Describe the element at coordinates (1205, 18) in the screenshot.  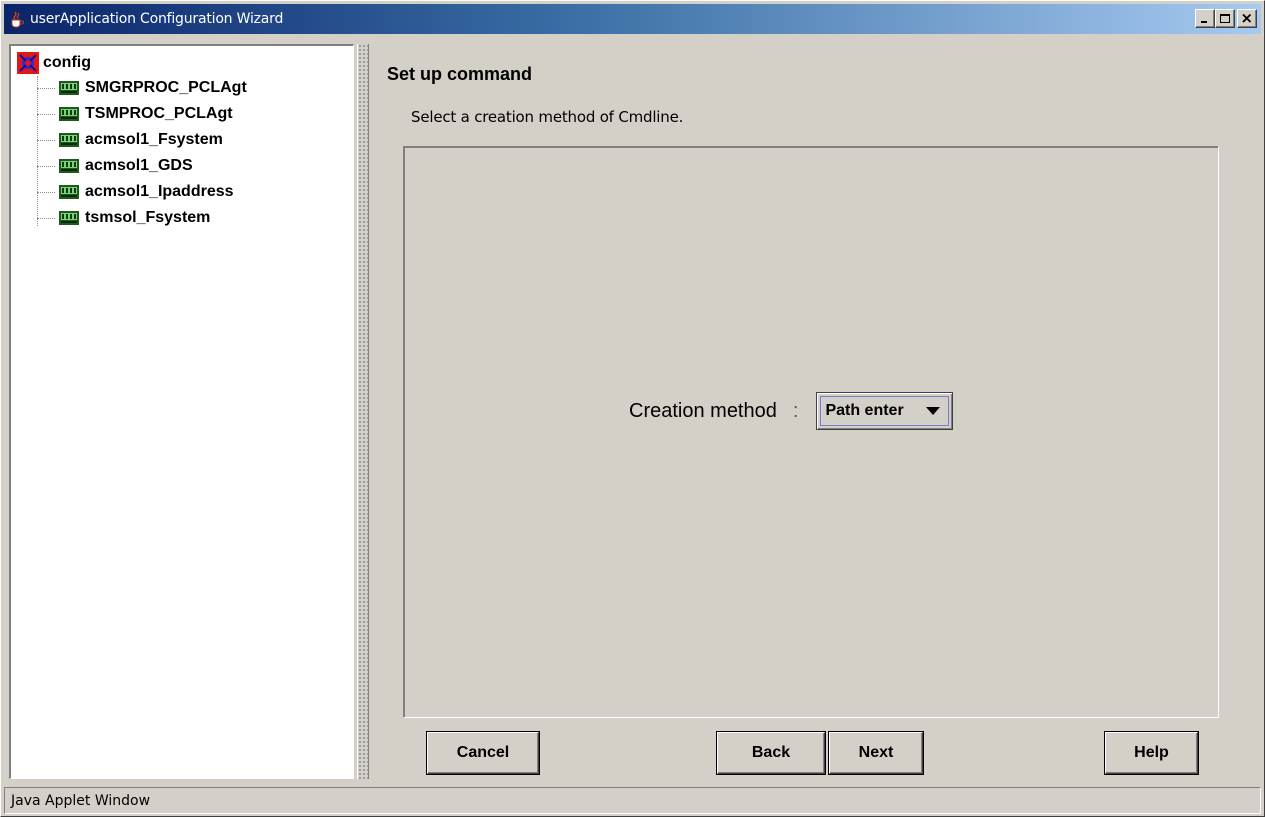
I see `minimize-button` at that location.